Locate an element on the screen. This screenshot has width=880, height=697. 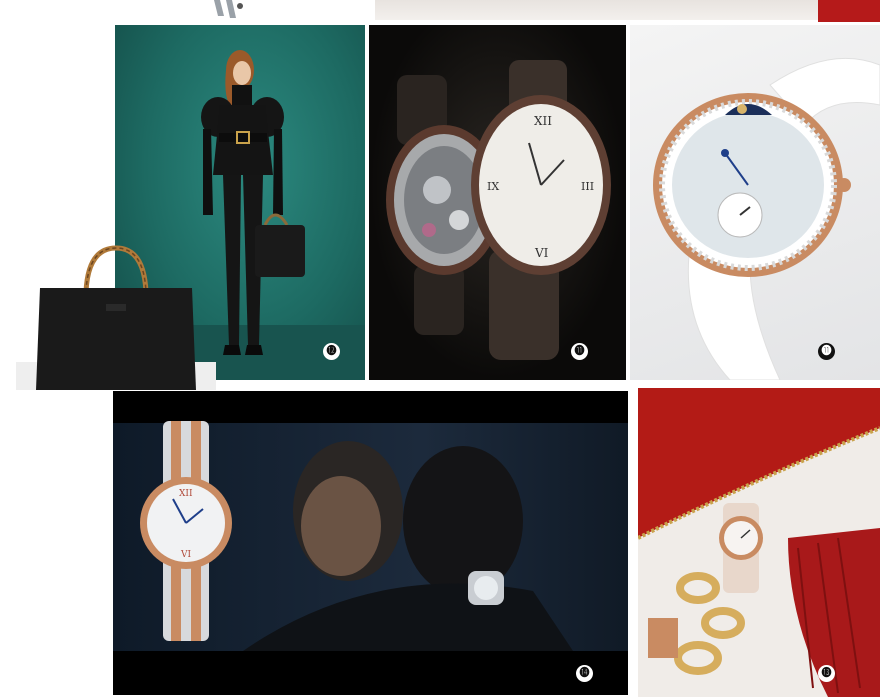
badge-14: ⓮ is located at coordinates (584, 673).